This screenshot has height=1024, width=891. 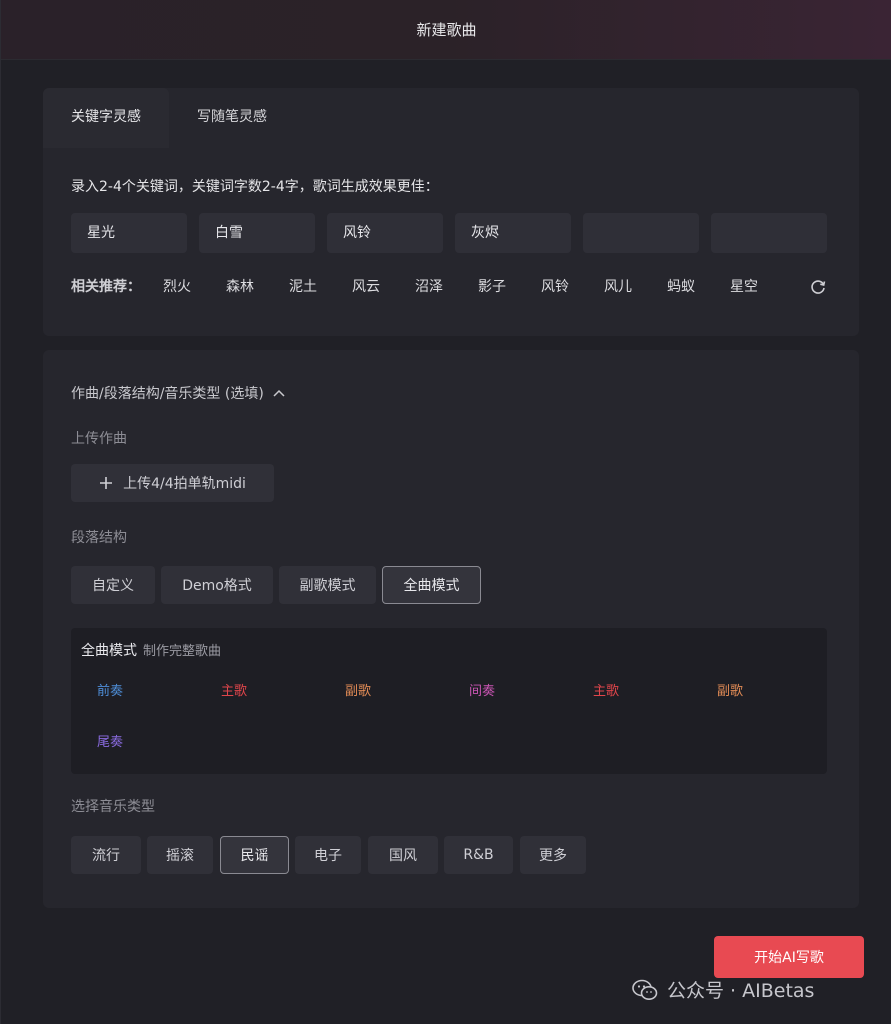 I want to click on genre-folk-button: 民谣, so click(x=254, y=855).